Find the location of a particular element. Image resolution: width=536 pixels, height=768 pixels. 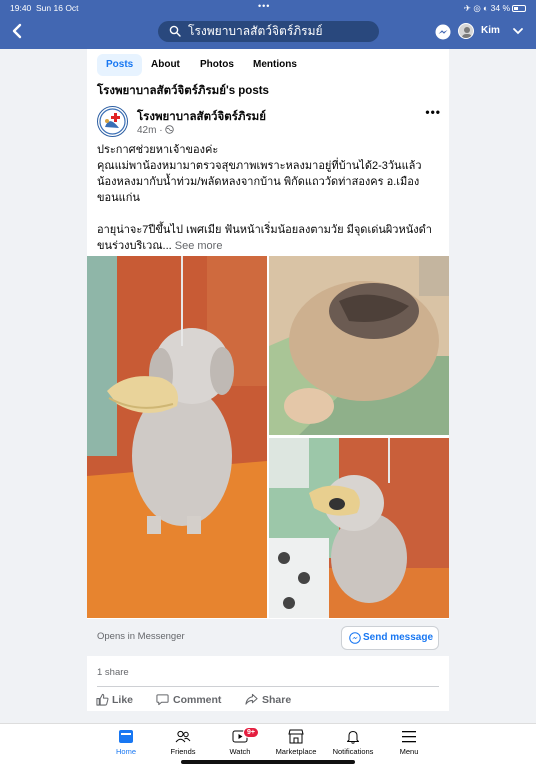

like-button: Like is located at coordinates (126, 700).